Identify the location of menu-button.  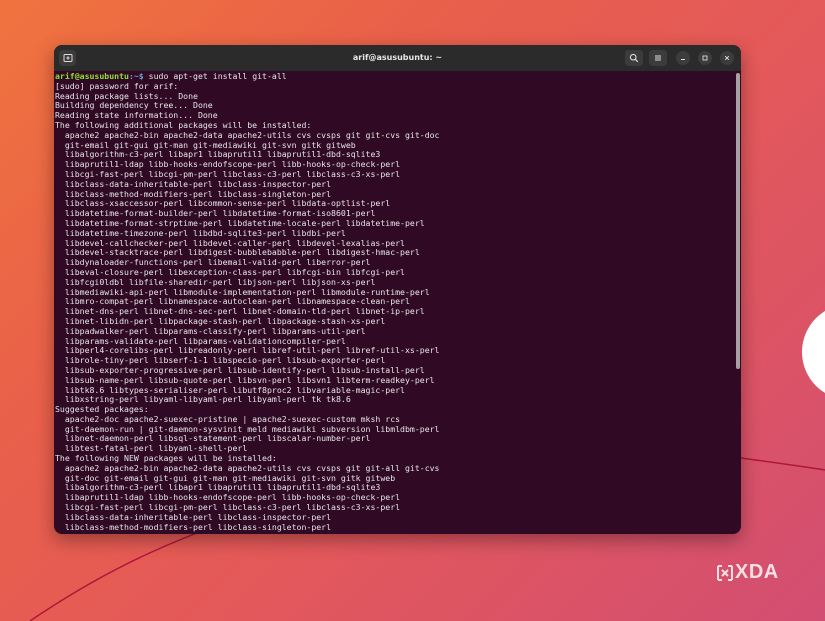
(658, 58).